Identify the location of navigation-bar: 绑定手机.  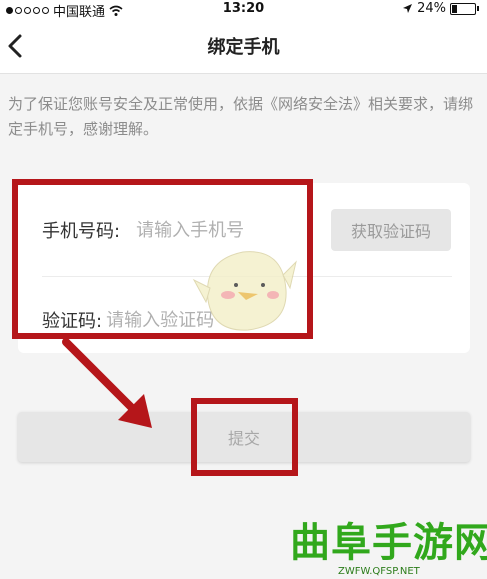
(243, 46).